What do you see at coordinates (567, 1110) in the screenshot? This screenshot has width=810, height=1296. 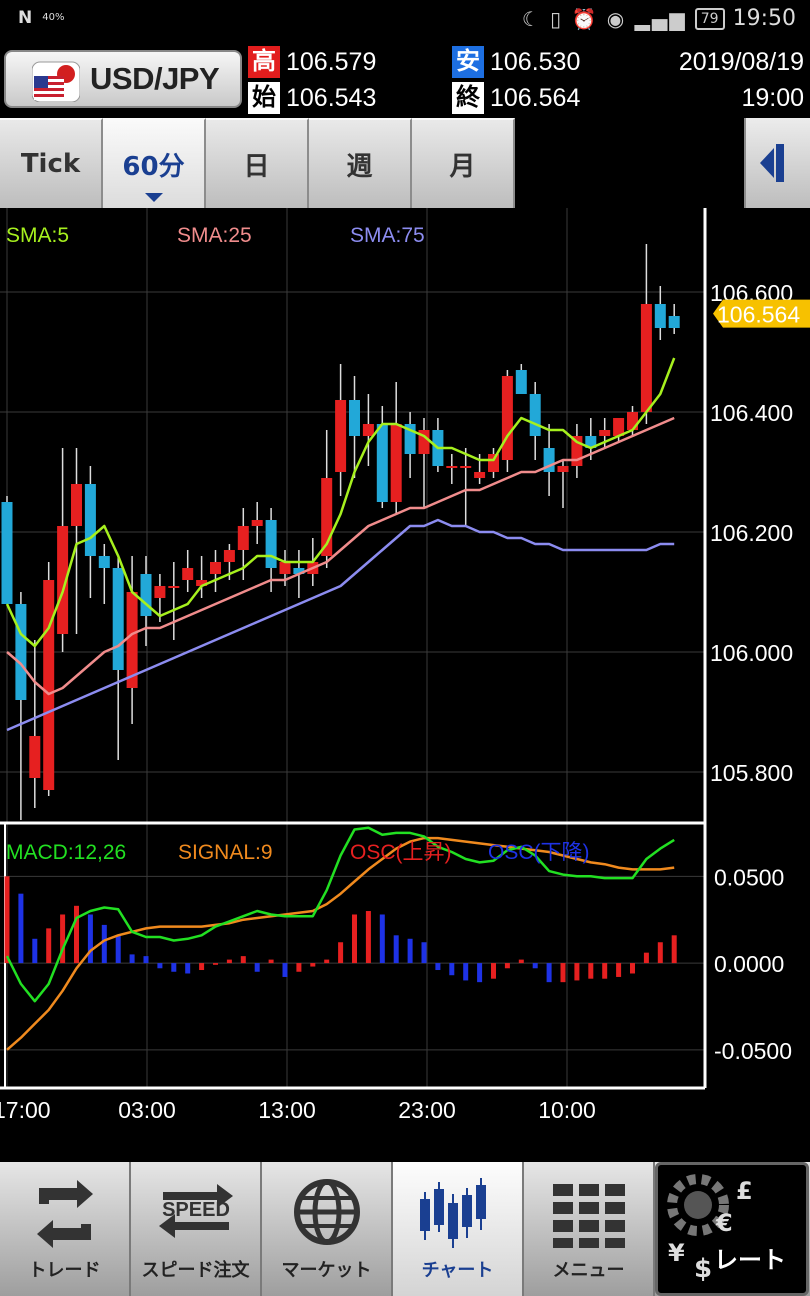 I see `x-axis-label-4: 10:00` at bounding box center [567, 1110].